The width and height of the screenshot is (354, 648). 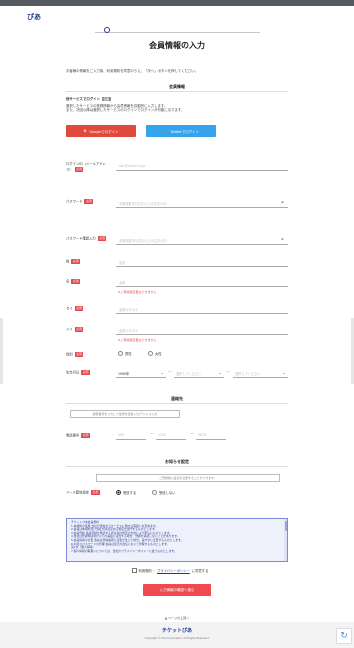 I want to click on agree-suffix: に同意する, so click(x=200, y=571).